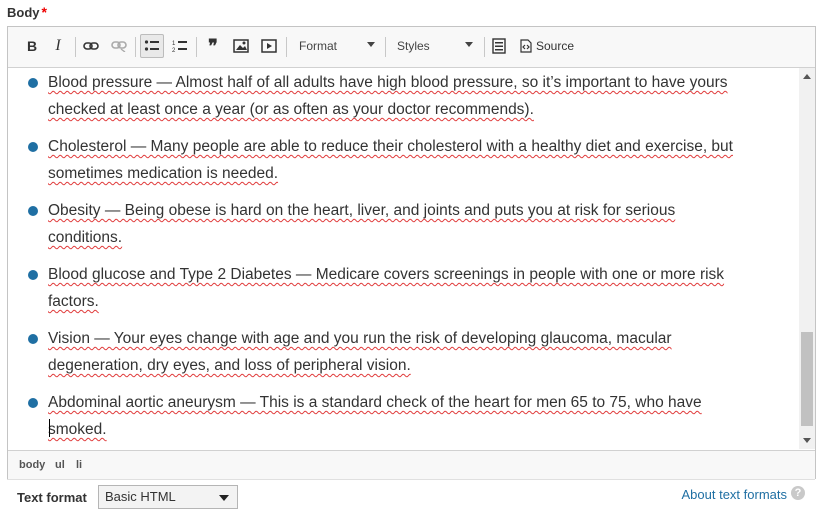 This screenshot has width=822, height=516. Describe the element at coordinates (807, 379) in the screenshot. I see `scrollbar-thumb` at that location.